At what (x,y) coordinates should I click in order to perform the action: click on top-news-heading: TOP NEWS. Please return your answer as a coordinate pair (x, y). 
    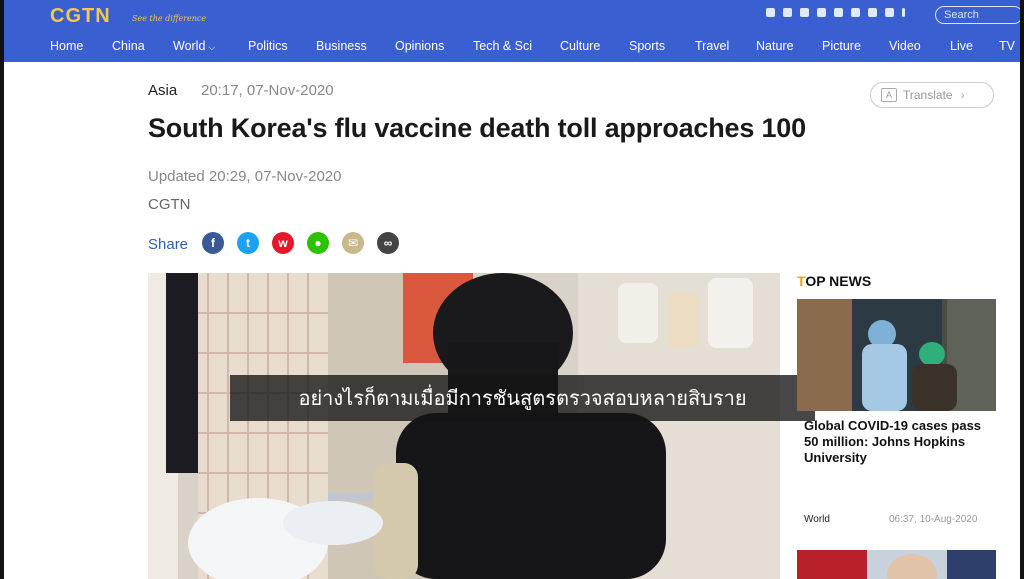
    Looking at the image, I should click on (834, 281).